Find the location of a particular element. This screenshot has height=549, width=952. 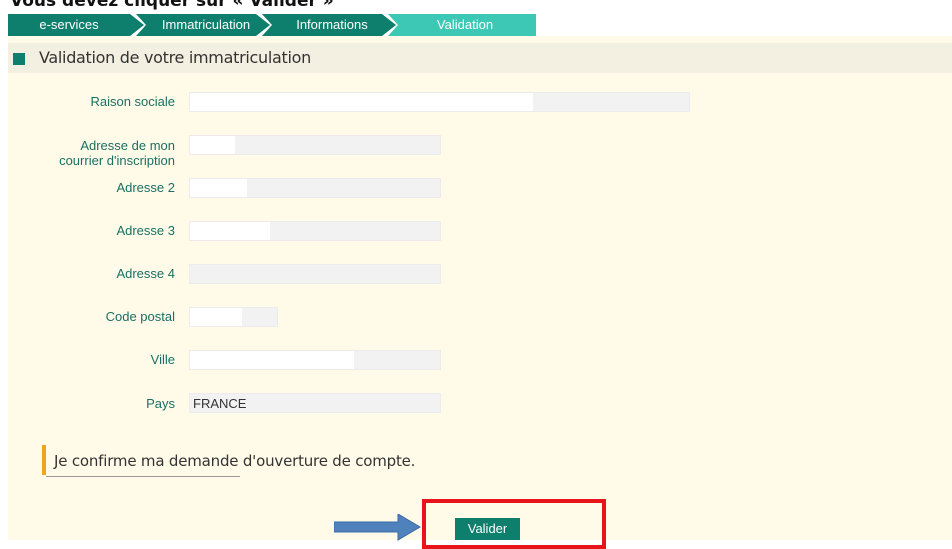

breadcrumb-step-label: e-services is located at coordinates (69, 24).